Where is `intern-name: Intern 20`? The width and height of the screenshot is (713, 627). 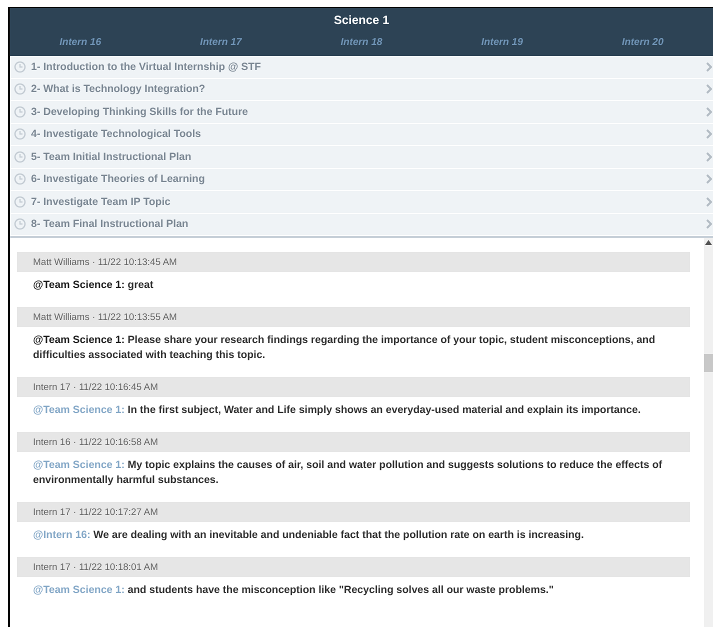
intern-name: Intern 20 is located at coordinates (643, 43).